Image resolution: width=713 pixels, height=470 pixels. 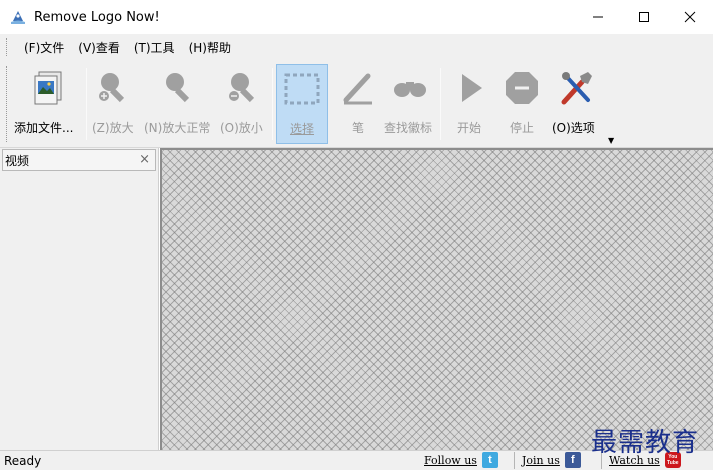 I want to click on options-button: (O)选项, so click(x=576, y=104).